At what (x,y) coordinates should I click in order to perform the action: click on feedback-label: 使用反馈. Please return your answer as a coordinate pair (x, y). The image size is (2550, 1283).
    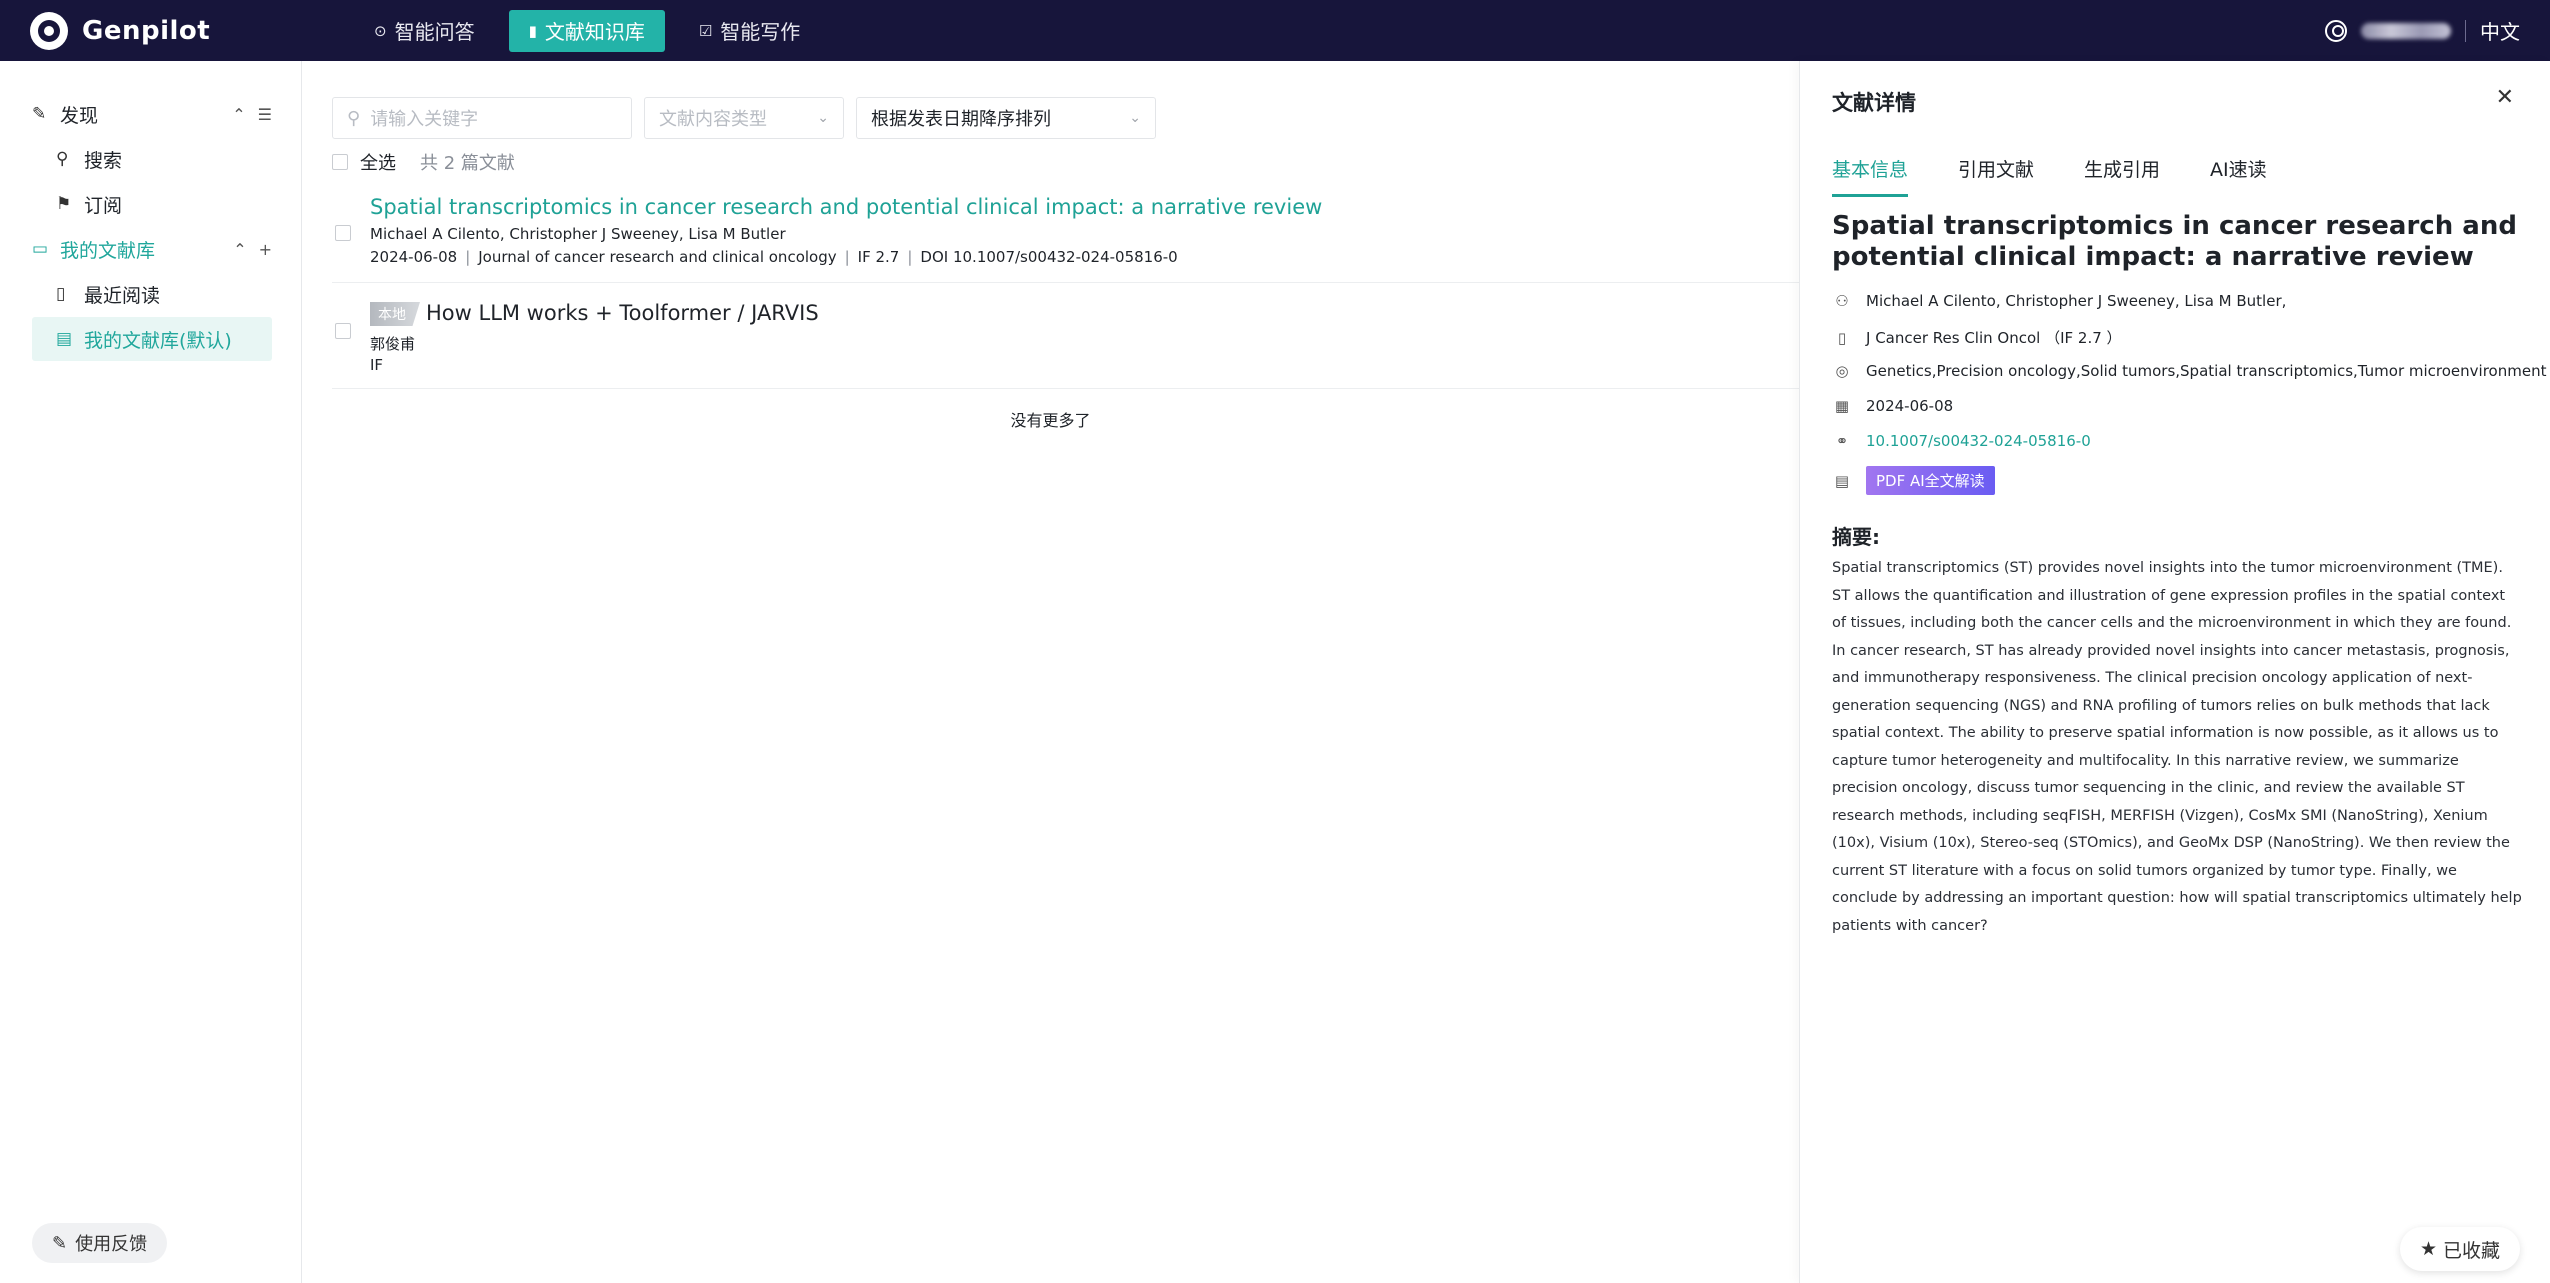
    Looking at the image, I should click on (111, 1244).